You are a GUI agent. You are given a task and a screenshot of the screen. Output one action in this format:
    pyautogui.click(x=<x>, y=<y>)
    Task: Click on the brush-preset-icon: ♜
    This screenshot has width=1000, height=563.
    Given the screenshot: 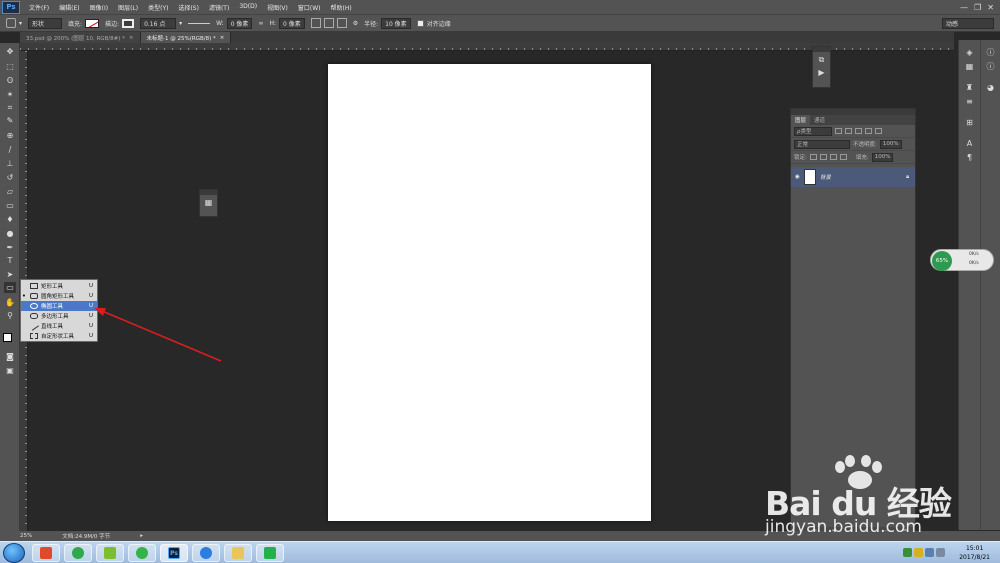 What is the action you would take?
    pyautogui.click(x=969, y=87)
    